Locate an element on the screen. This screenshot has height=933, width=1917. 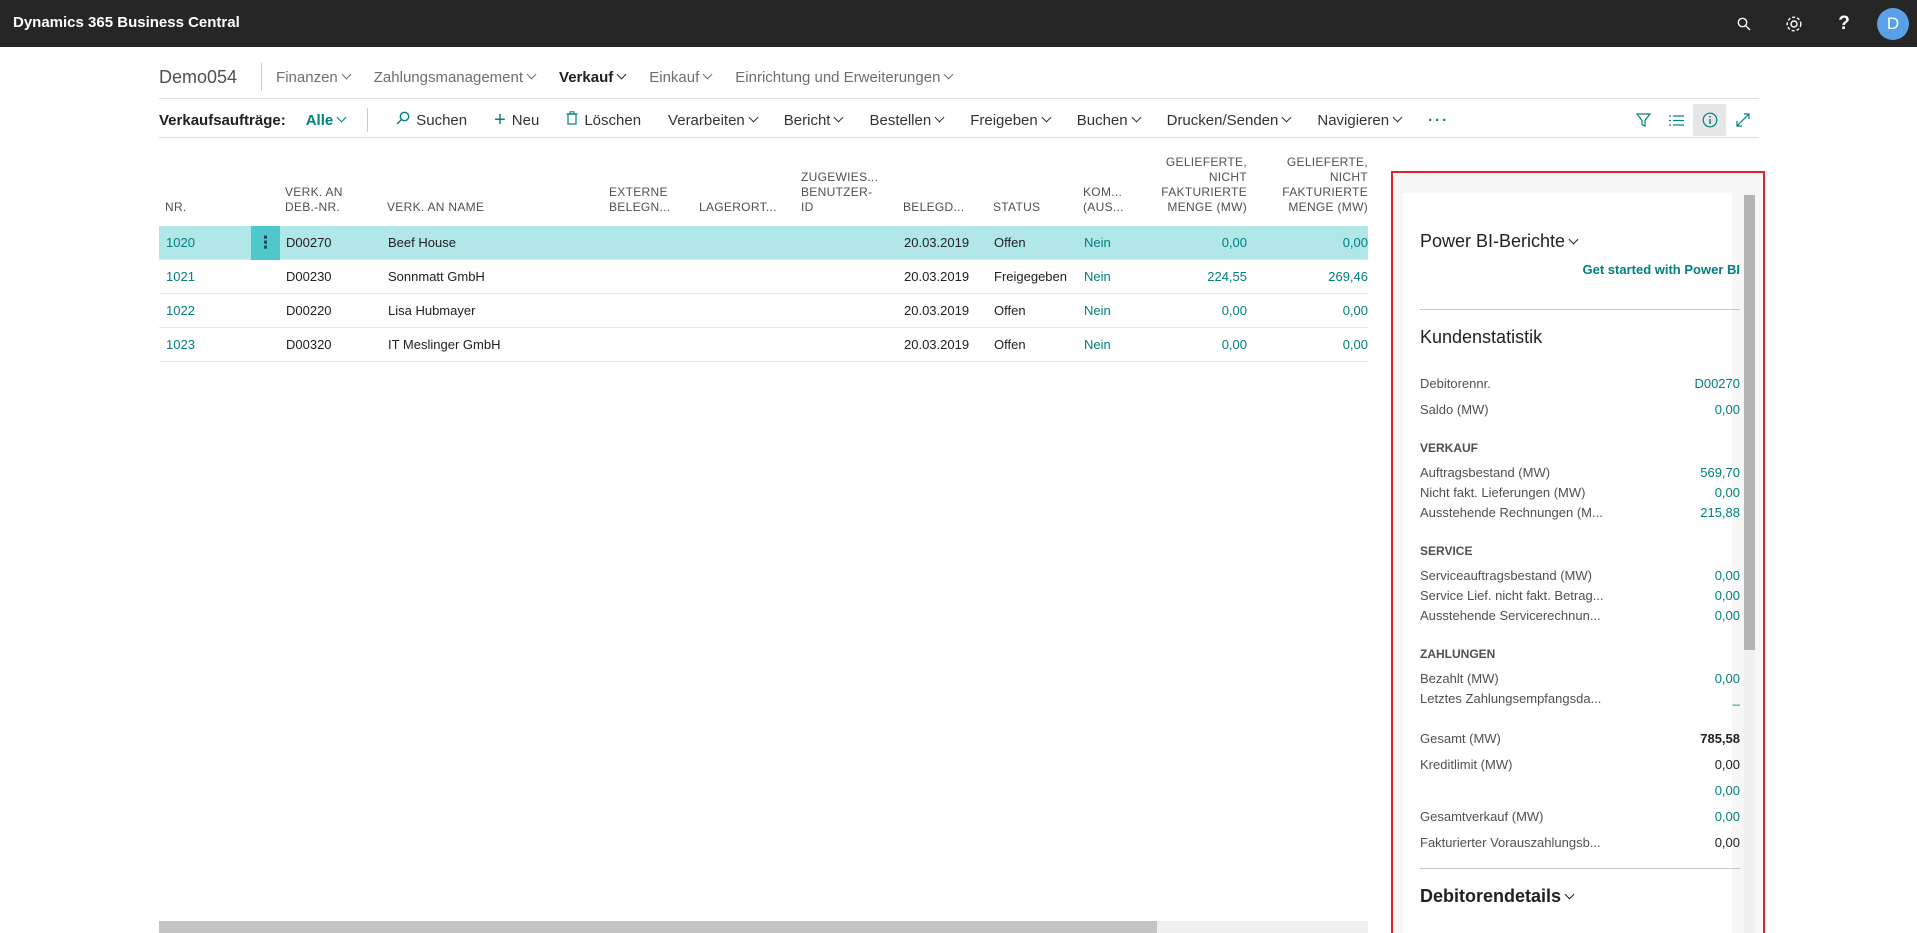
menu-verarbeiten: Verarbeiten is located at coordinates (713, 120).